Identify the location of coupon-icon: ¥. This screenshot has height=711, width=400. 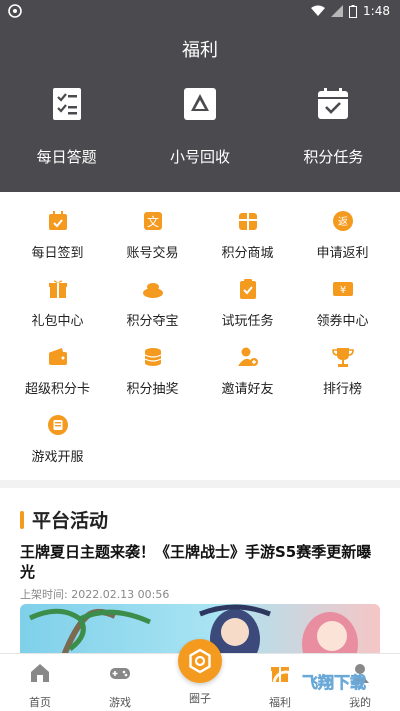
(342, 289).